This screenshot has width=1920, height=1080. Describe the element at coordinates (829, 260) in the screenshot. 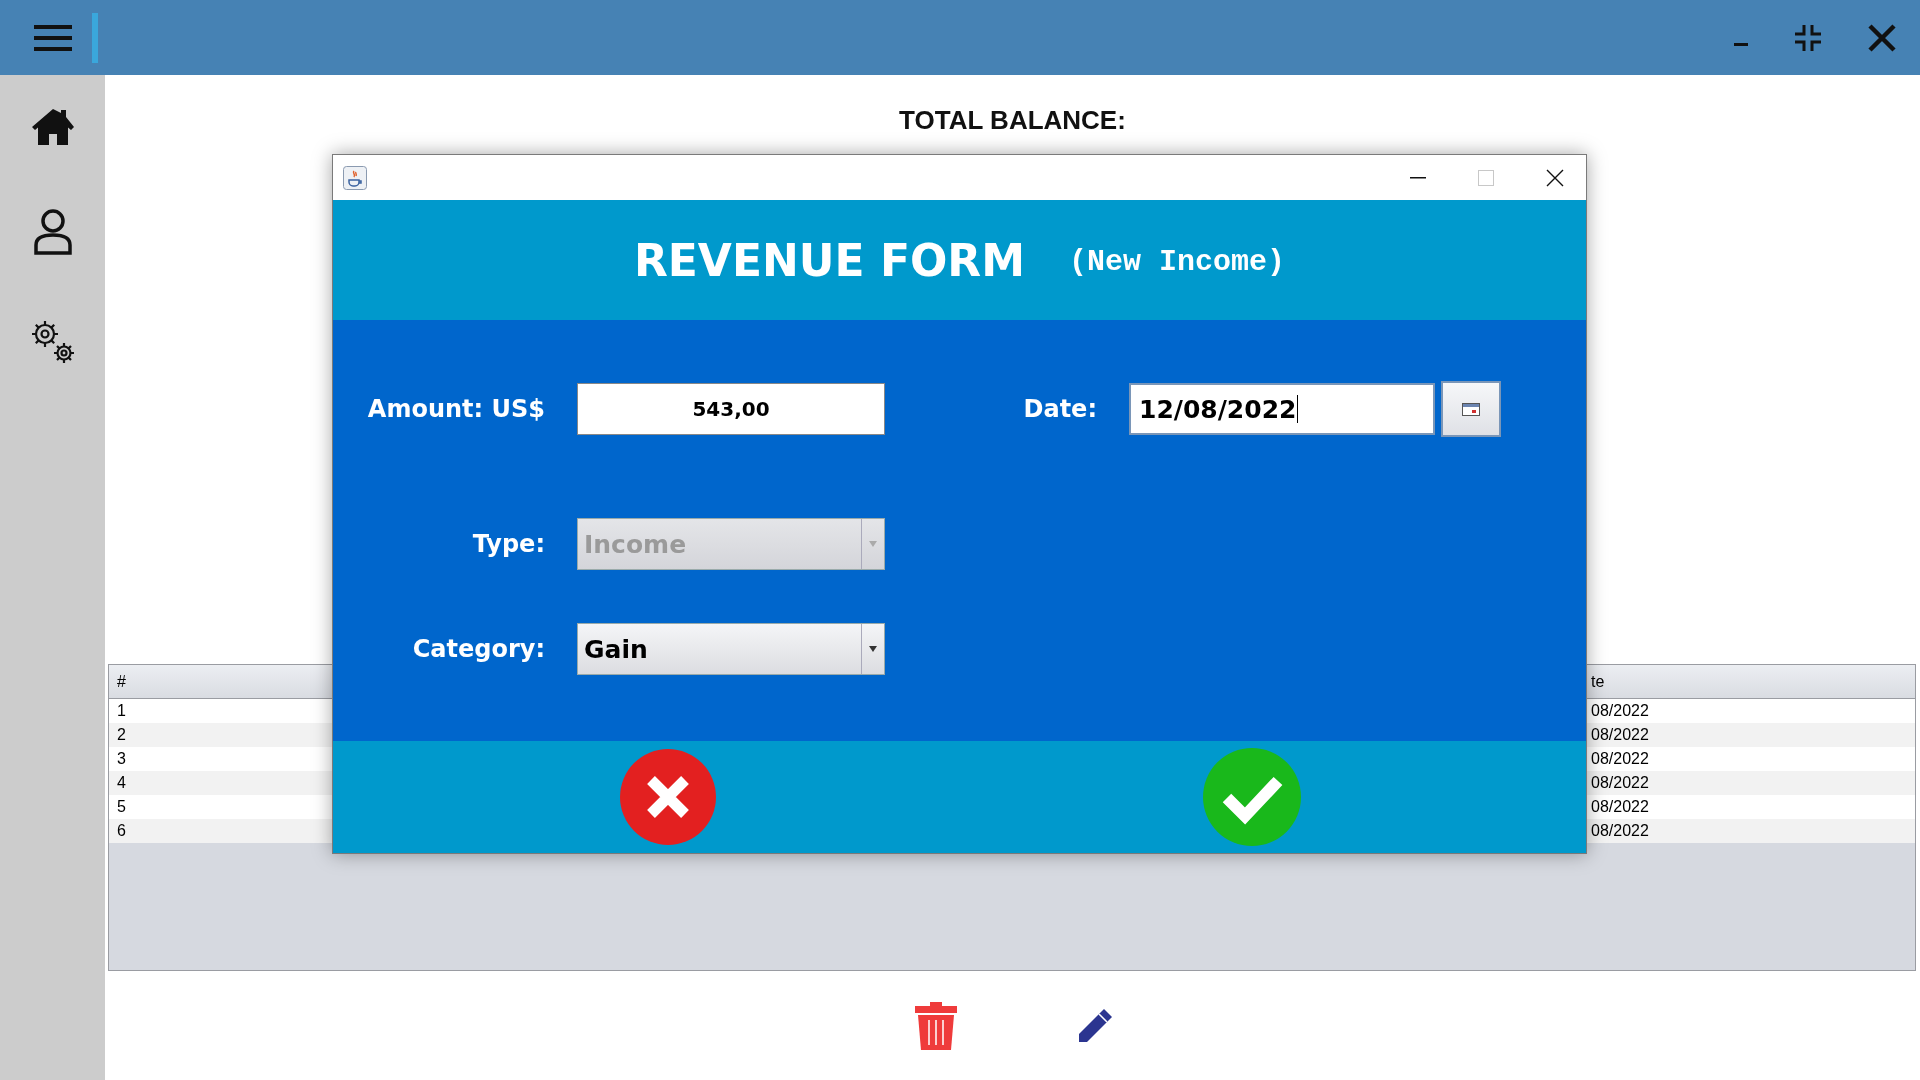

I see `form-title: REVENUE FORM` at that location.